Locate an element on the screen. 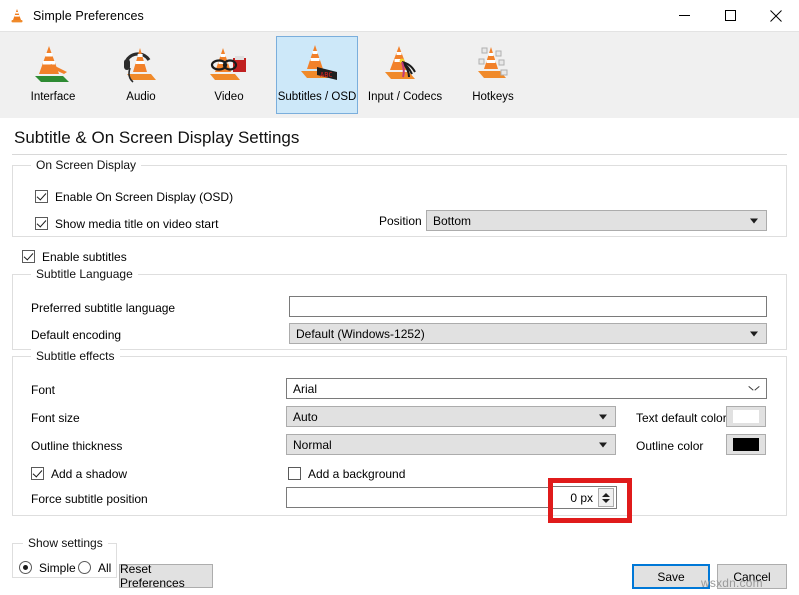 The height and width of the screenshot is (595, 799). toolbar-item-label: Interface is located at coordinates (53, 97).